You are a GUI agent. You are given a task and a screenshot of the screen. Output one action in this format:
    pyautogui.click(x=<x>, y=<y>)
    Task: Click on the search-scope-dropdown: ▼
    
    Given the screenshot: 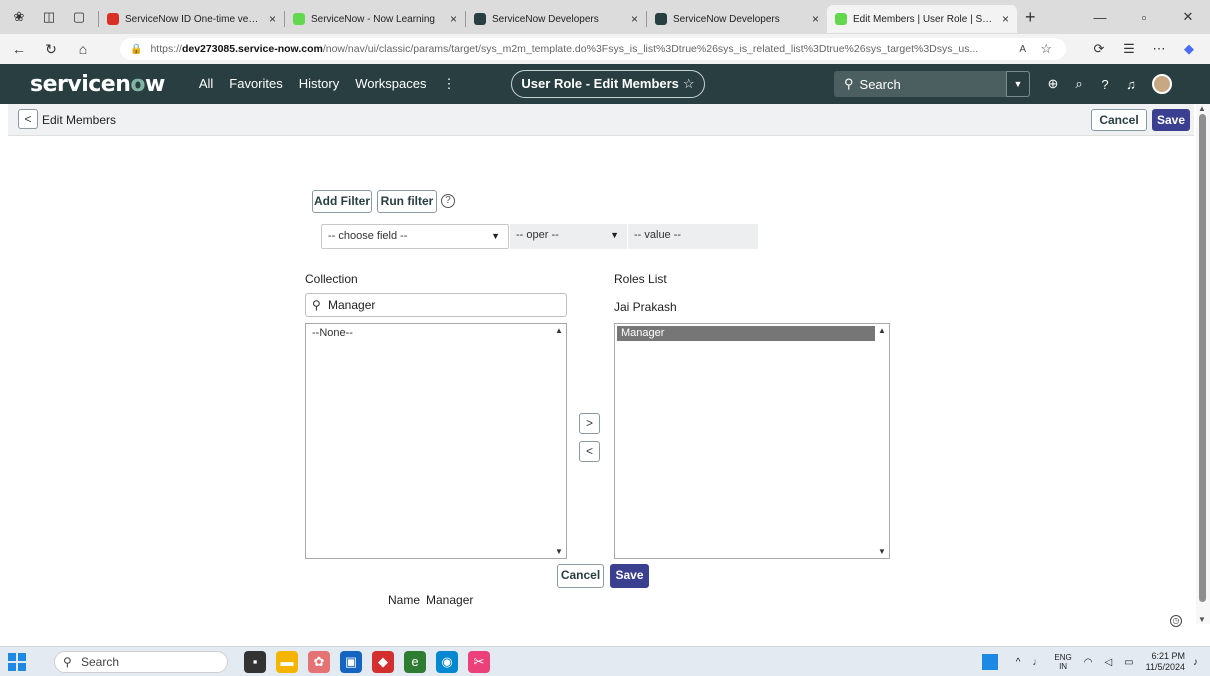 What is the action you would take?
    pyautogui.click(x=1018, y=84)
    